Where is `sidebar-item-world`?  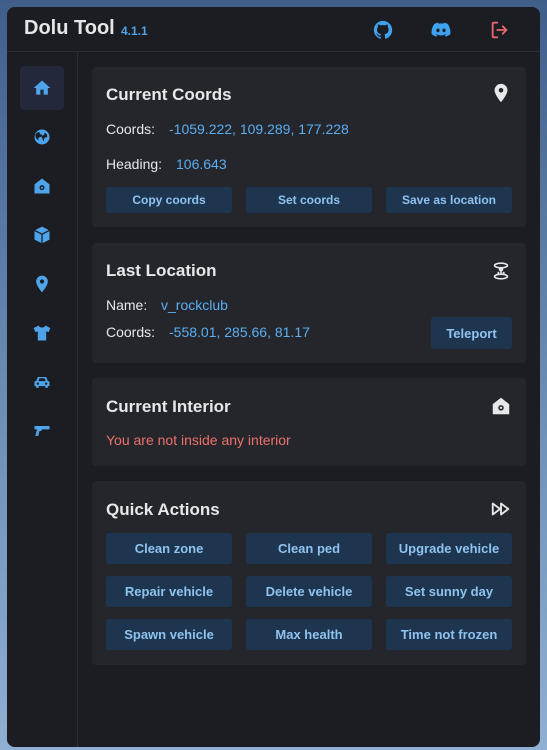
sidebar-item-world is located at coordinates (42, 137).